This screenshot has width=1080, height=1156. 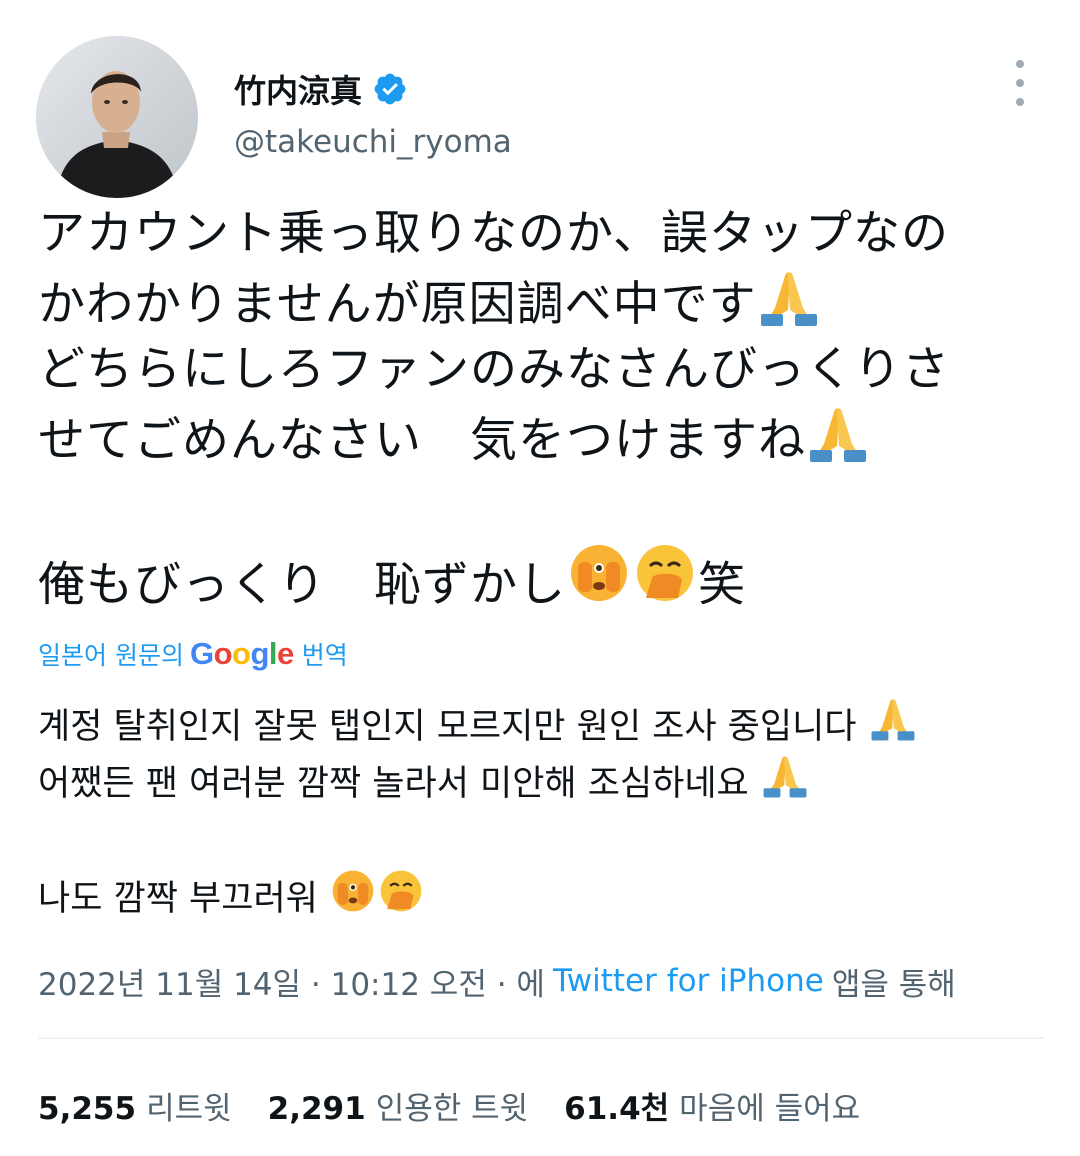 I want to click on tweet-line: アカウント乗っ取りなのか、誤タップなの, so click(x=494, y=233).